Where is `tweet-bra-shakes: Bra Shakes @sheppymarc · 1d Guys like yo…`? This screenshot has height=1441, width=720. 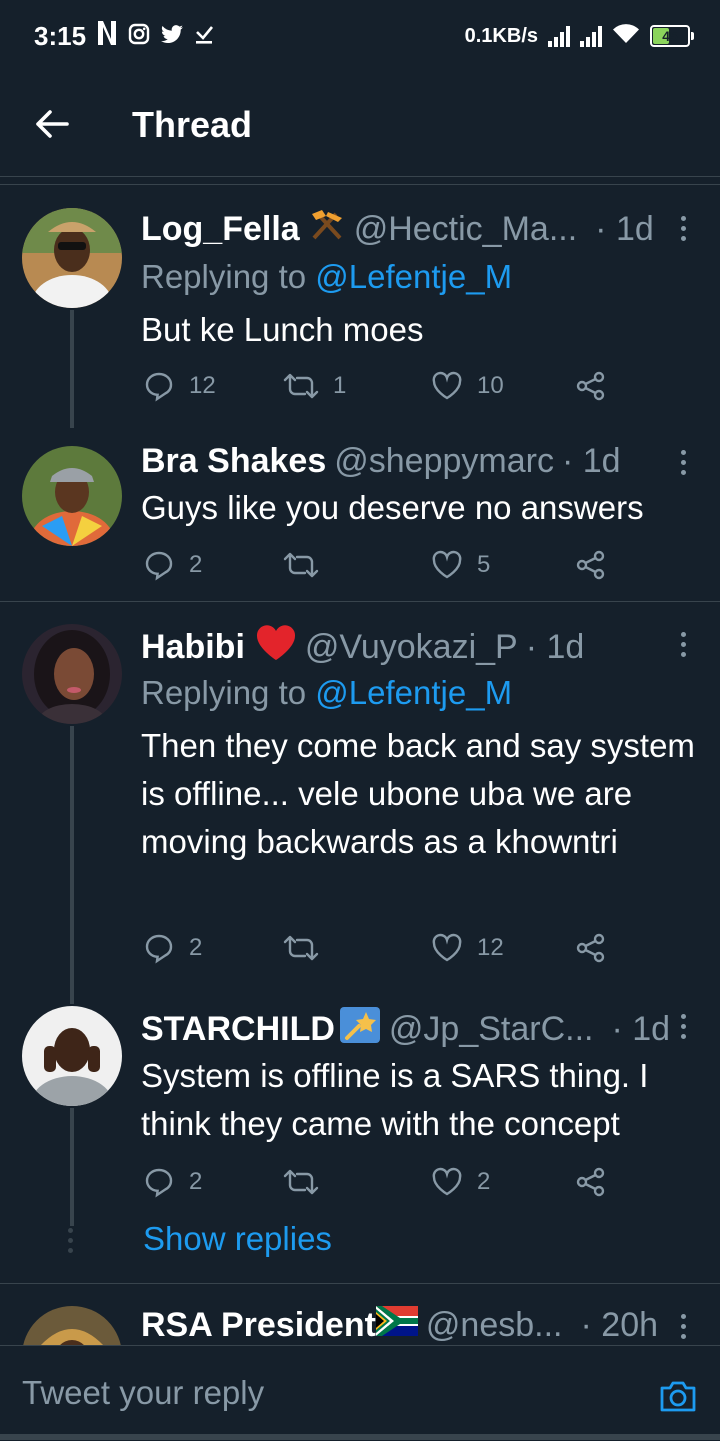
tweet-bra-shakes: Bra Shakes @sheppymarc · 1d Guys like yo… is located at coordinates (360, 511).